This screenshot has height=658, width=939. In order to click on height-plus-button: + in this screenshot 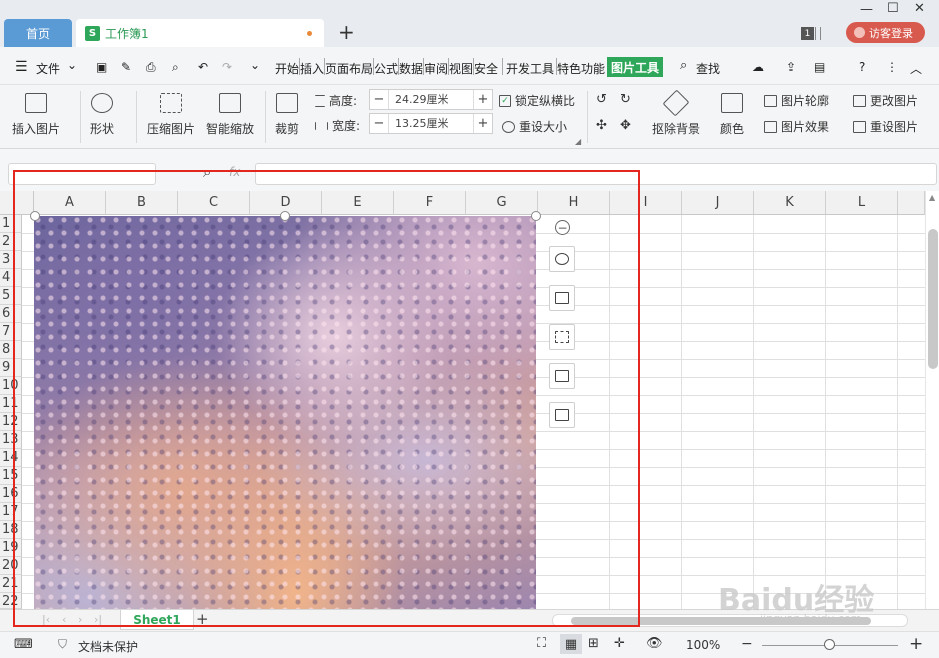, I will do `click(483, 99)`.